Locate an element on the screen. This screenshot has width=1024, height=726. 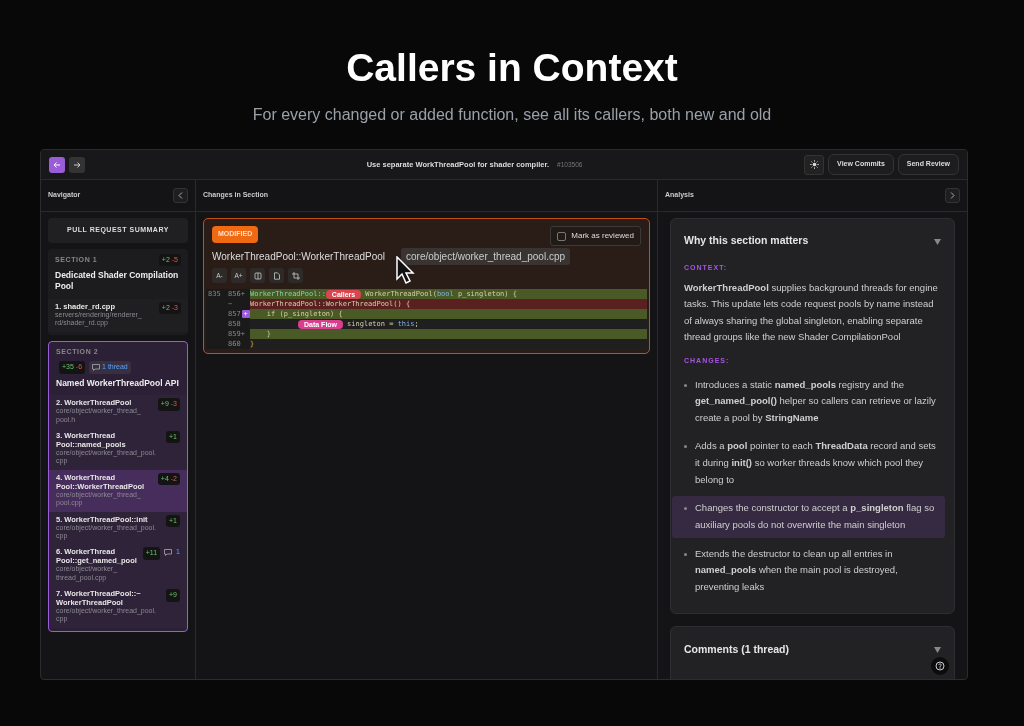
page-subtitle: For every changed or added function, see all its callers, both new and old is located at coordinates (512, 115).